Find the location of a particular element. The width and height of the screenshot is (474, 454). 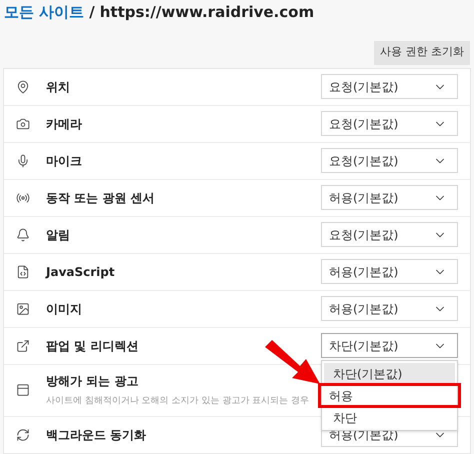

code-file-icon is located at coordinates (23, 271).